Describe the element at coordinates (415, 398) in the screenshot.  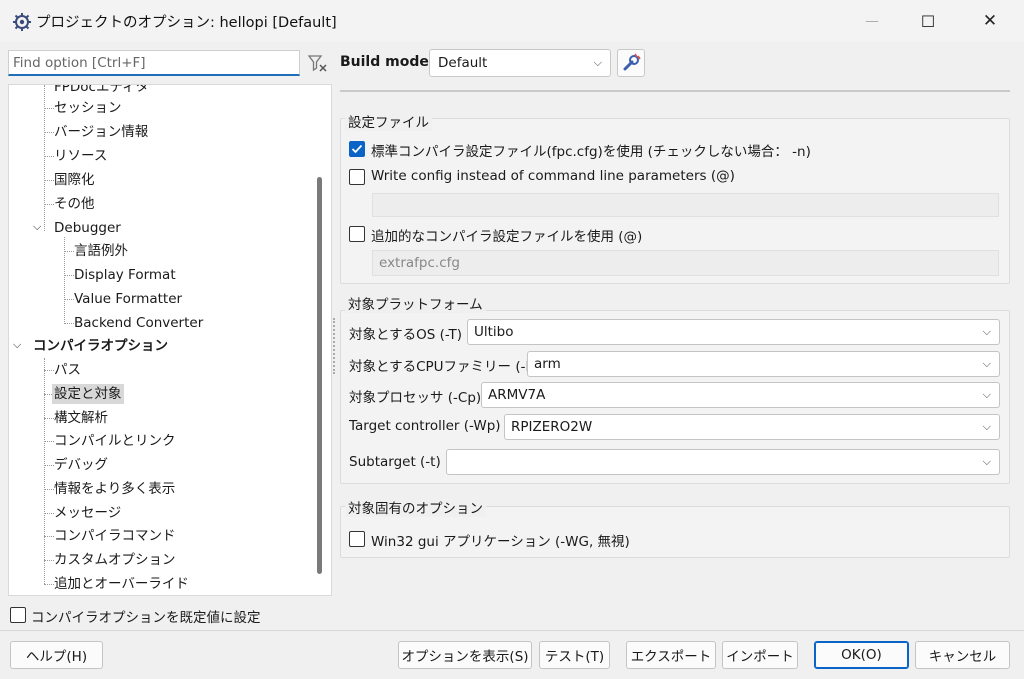
I see `target-processor-label: 対象プロセッサ (-Cp)` at that location.